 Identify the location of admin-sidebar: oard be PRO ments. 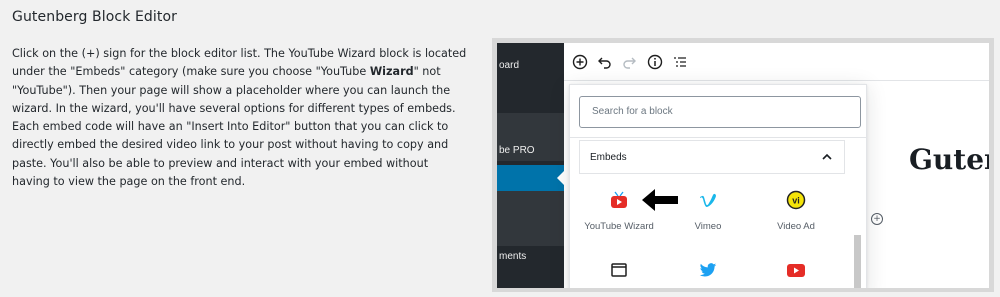
(530, 165).